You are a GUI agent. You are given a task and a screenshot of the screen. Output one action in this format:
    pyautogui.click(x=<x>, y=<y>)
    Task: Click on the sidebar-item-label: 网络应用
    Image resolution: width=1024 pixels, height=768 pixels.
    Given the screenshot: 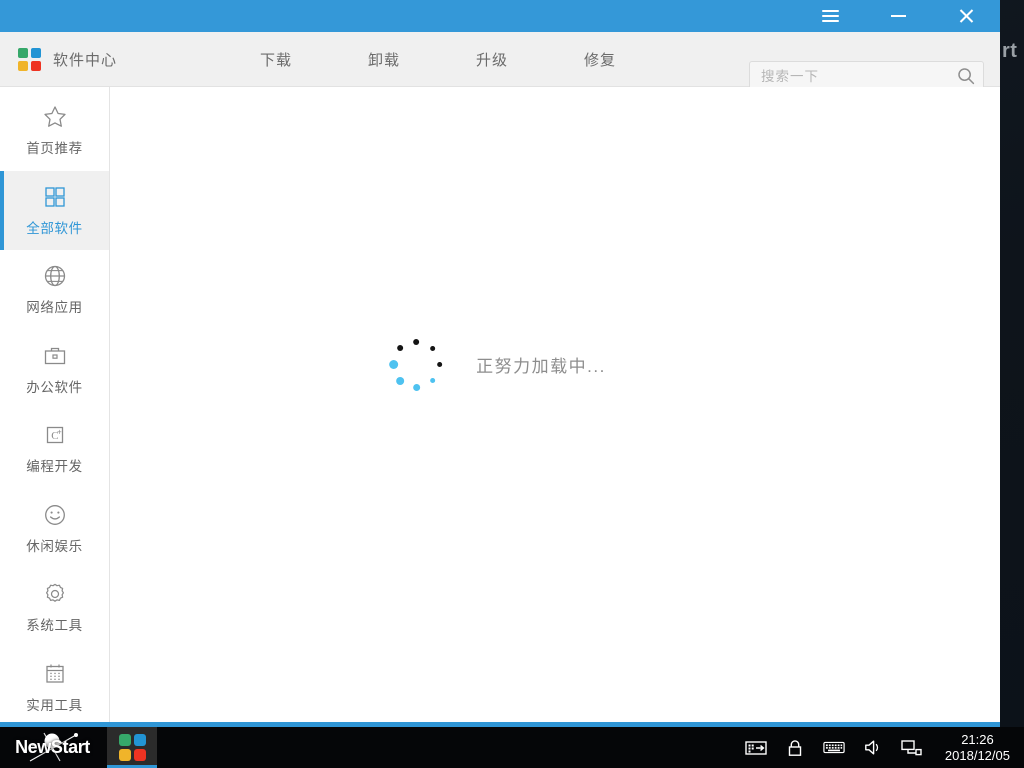 What is the action you would take?
    pyautogui.click(x=54, y=308)
    